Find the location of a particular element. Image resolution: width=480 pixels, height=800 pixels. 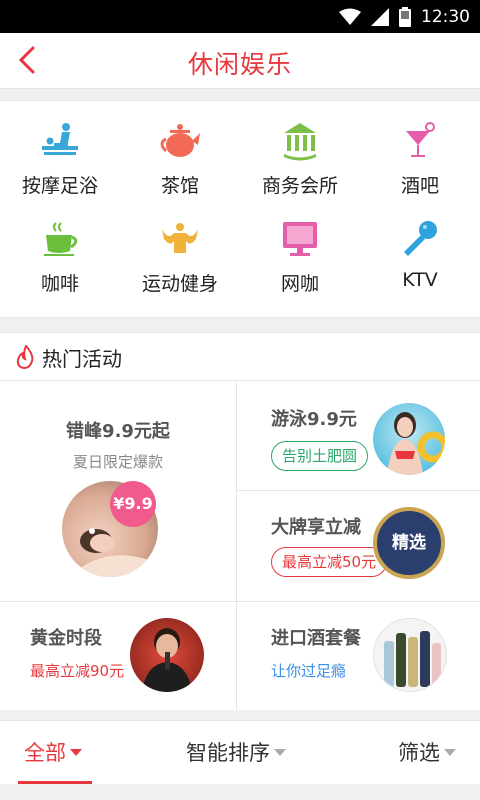

category-massage: 按摩足浴 is located at coordinates (60, 149).